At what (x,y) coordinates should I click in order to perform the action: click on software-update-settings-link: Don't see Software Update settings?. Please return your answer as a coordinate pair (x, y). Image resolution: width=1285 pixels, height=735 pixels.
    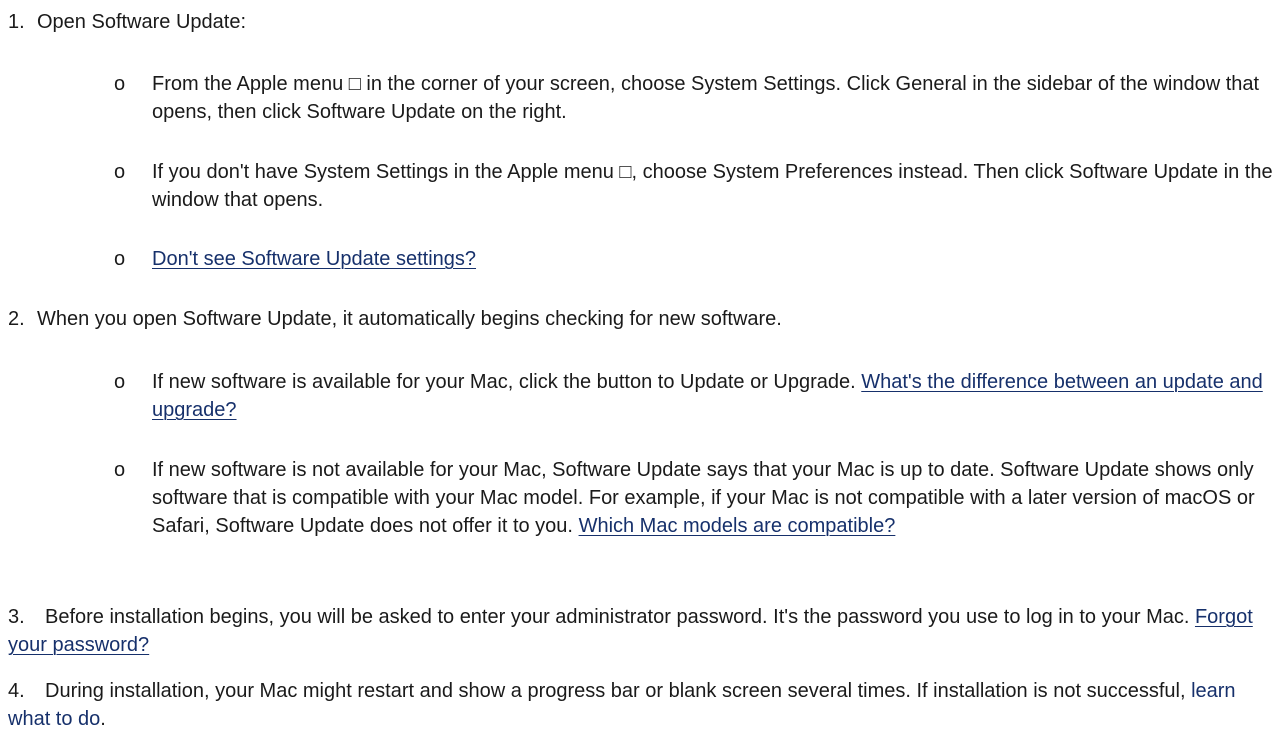
    Looking at the image, I should click on (314, 259).